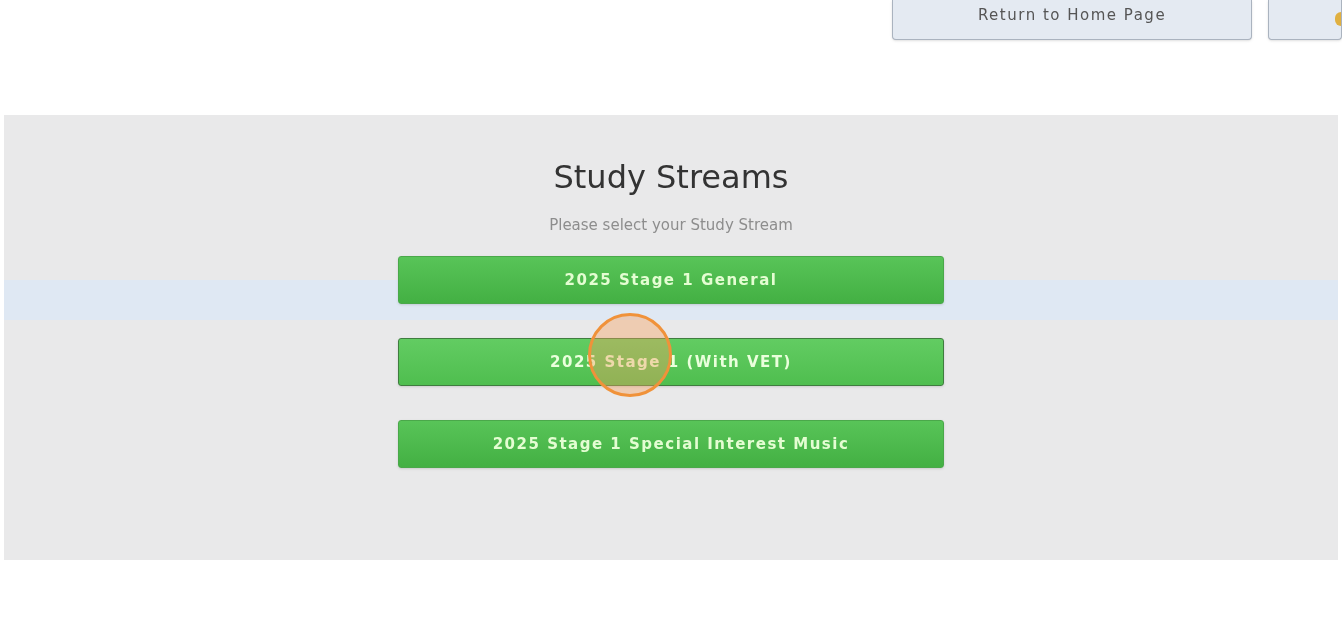  I want to click on page-title: Study Streams, so click(671, 177).